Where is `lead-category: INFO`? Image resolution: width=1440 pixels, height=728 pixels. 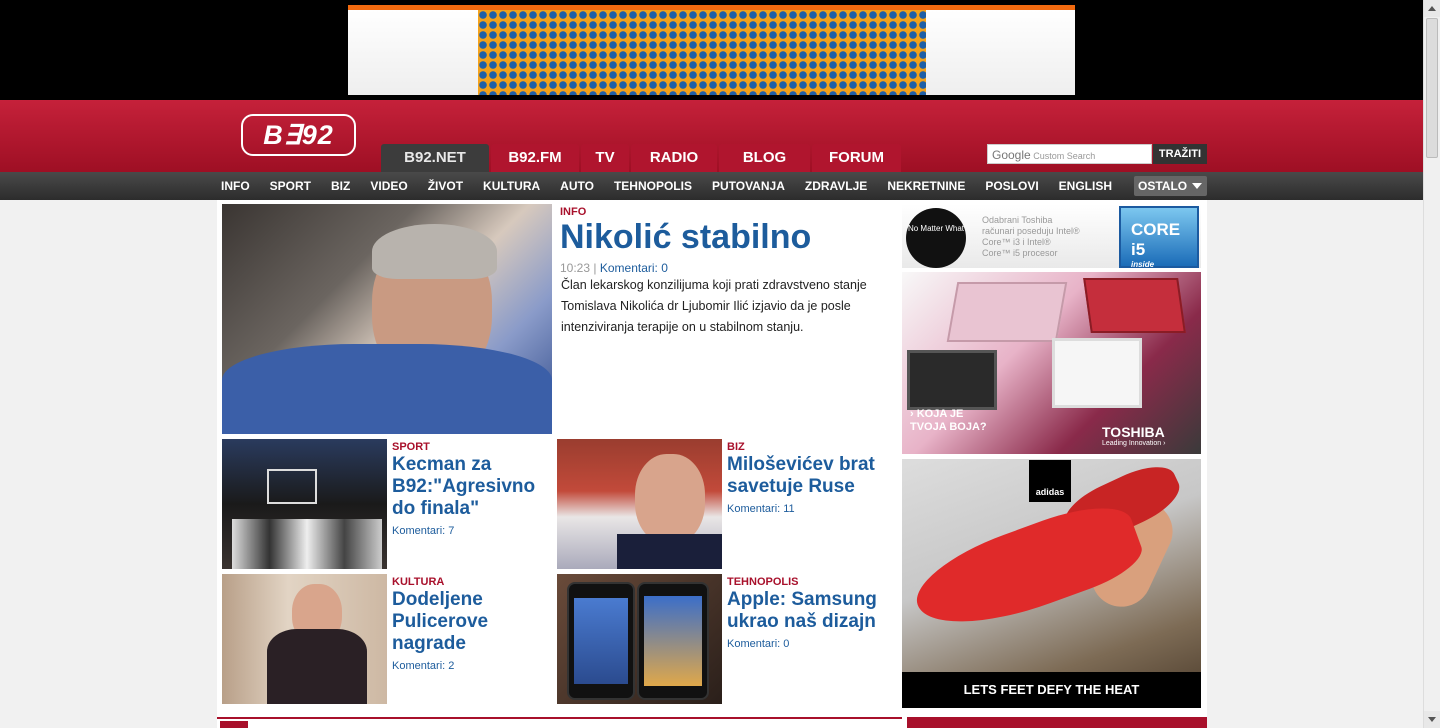
lead-category: INFO is located at coordinates (573, 212).